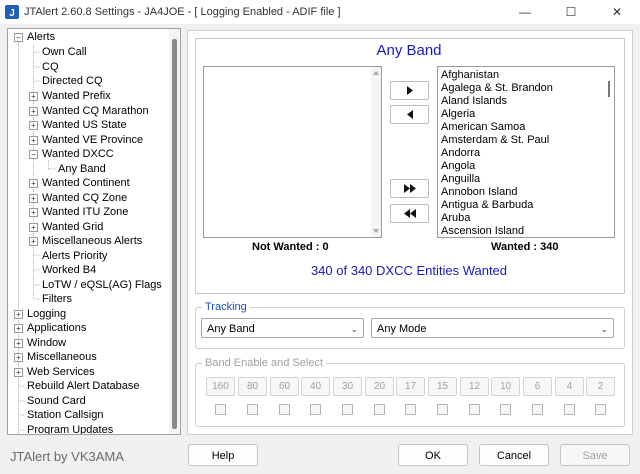 Image resolution: width=640 pixels, height=474 pixels. I want to click on tree-item-wanted-prefix: Wanted Prefix, so click(76, 96).